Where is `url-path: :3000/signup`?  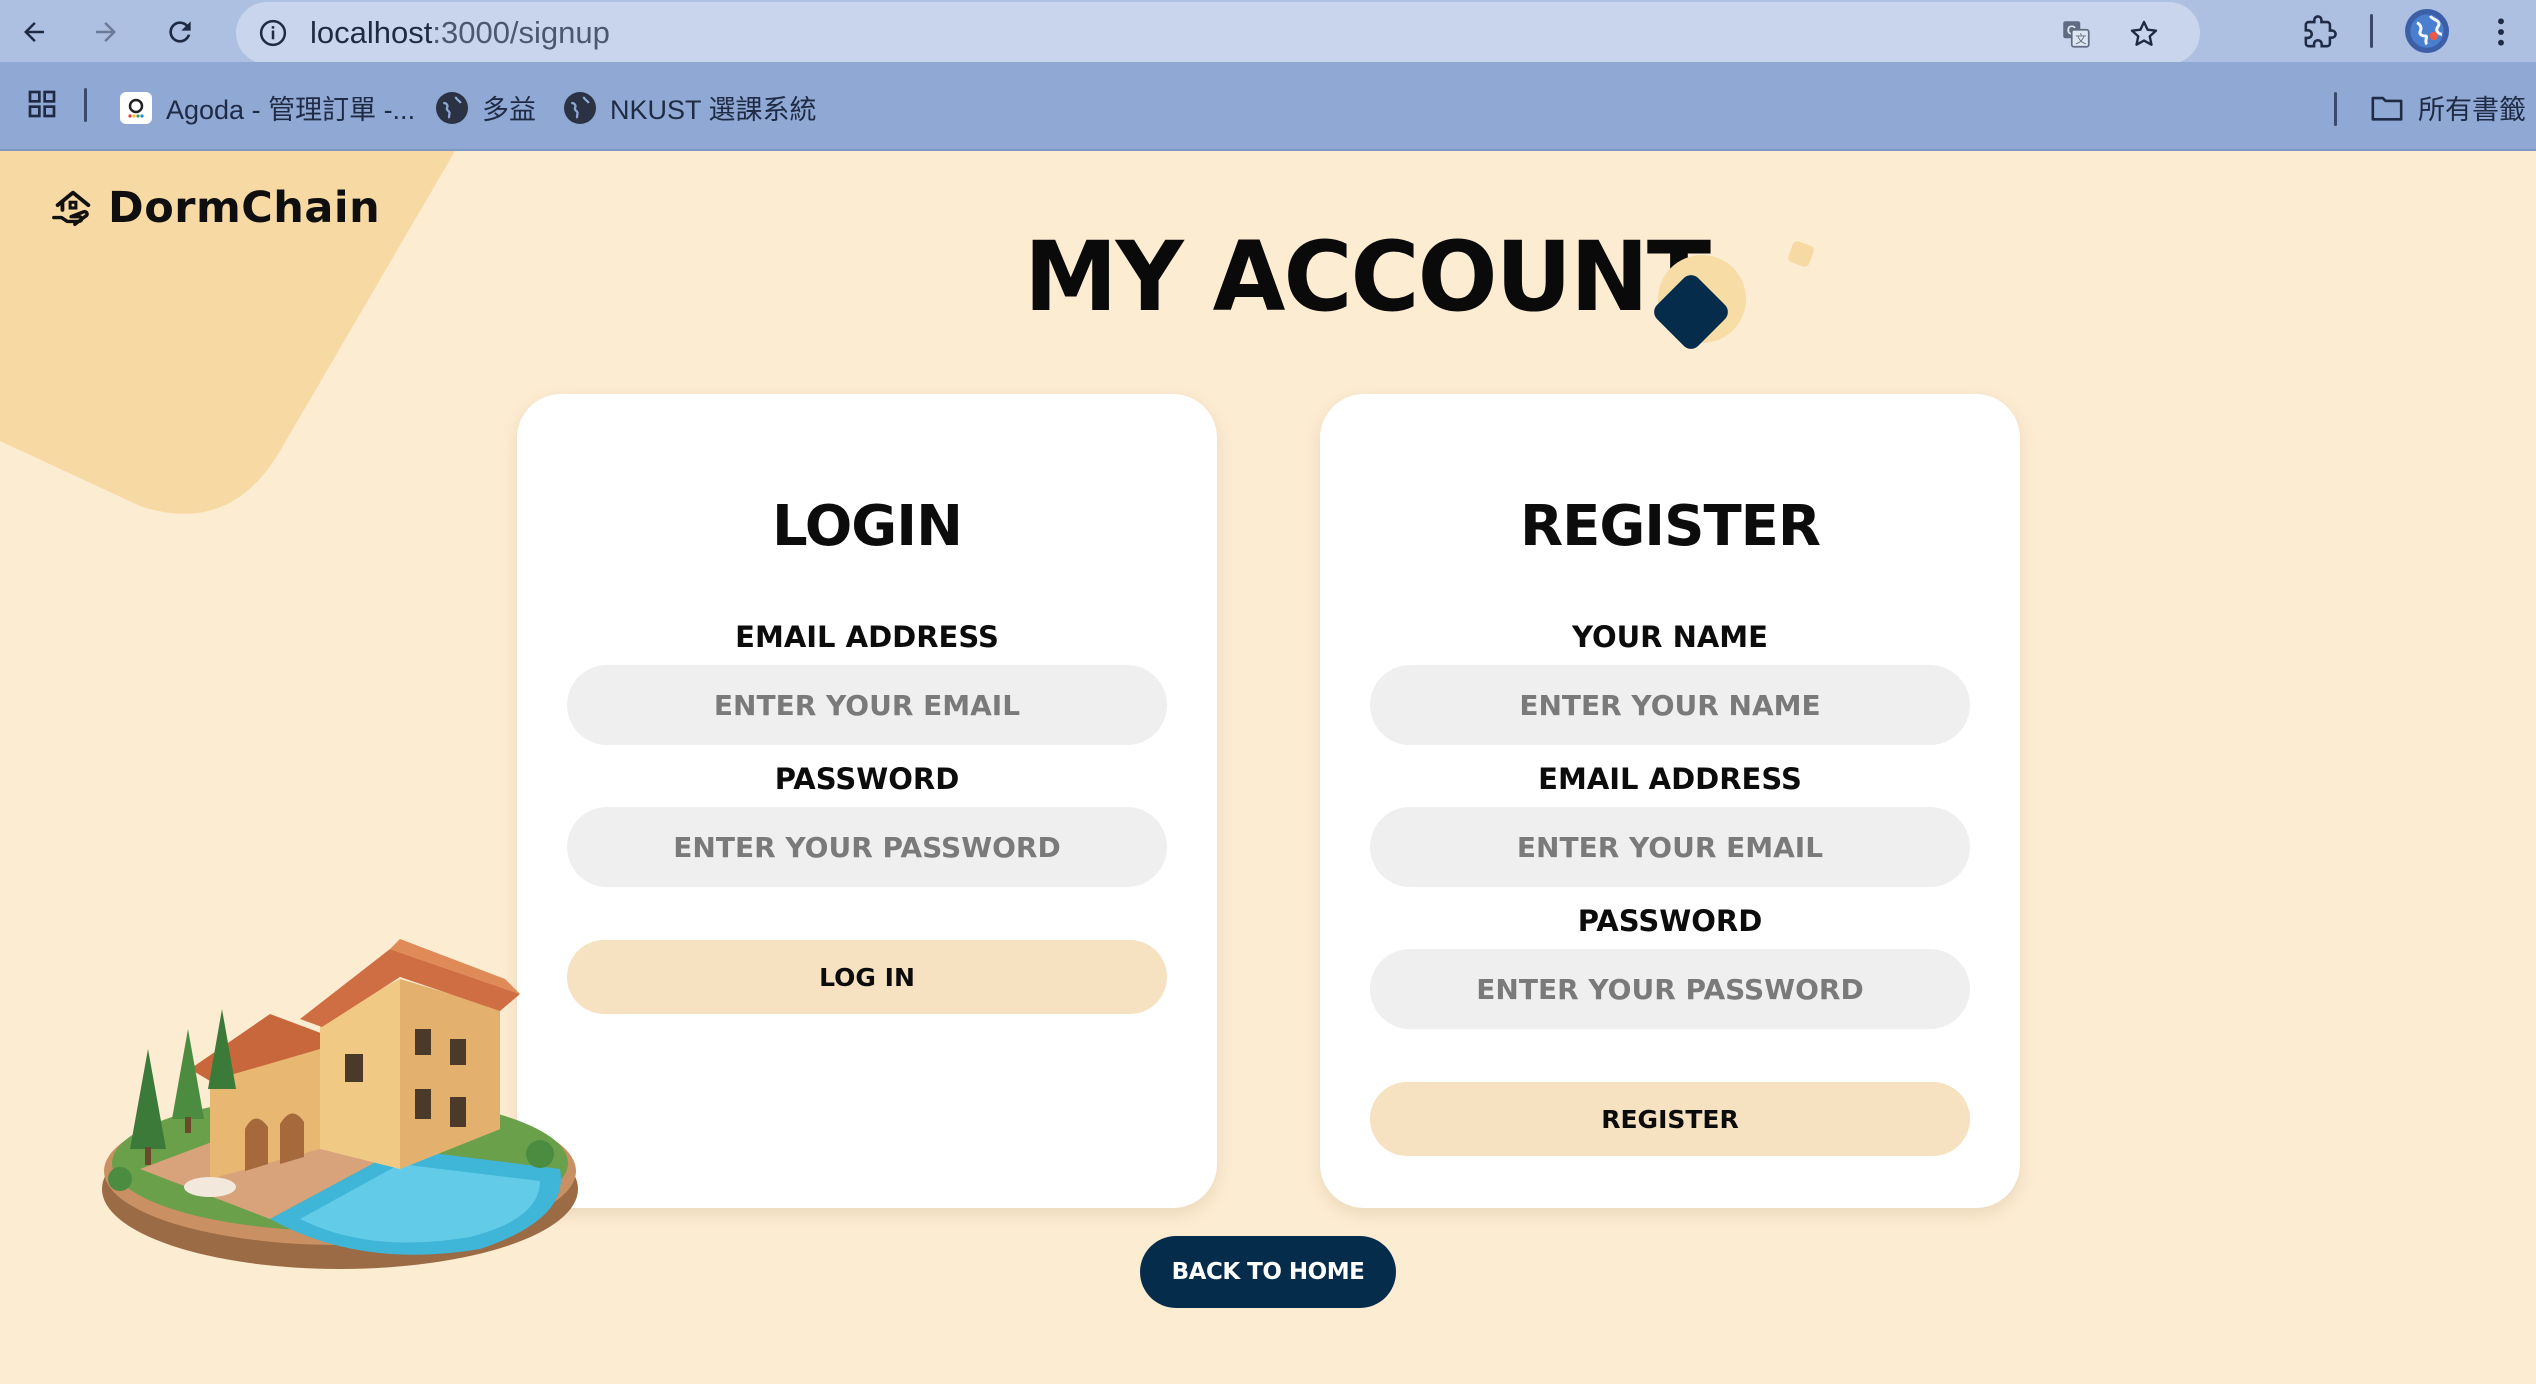
url-path: :3000/signup is located at coordinates (521, 32).